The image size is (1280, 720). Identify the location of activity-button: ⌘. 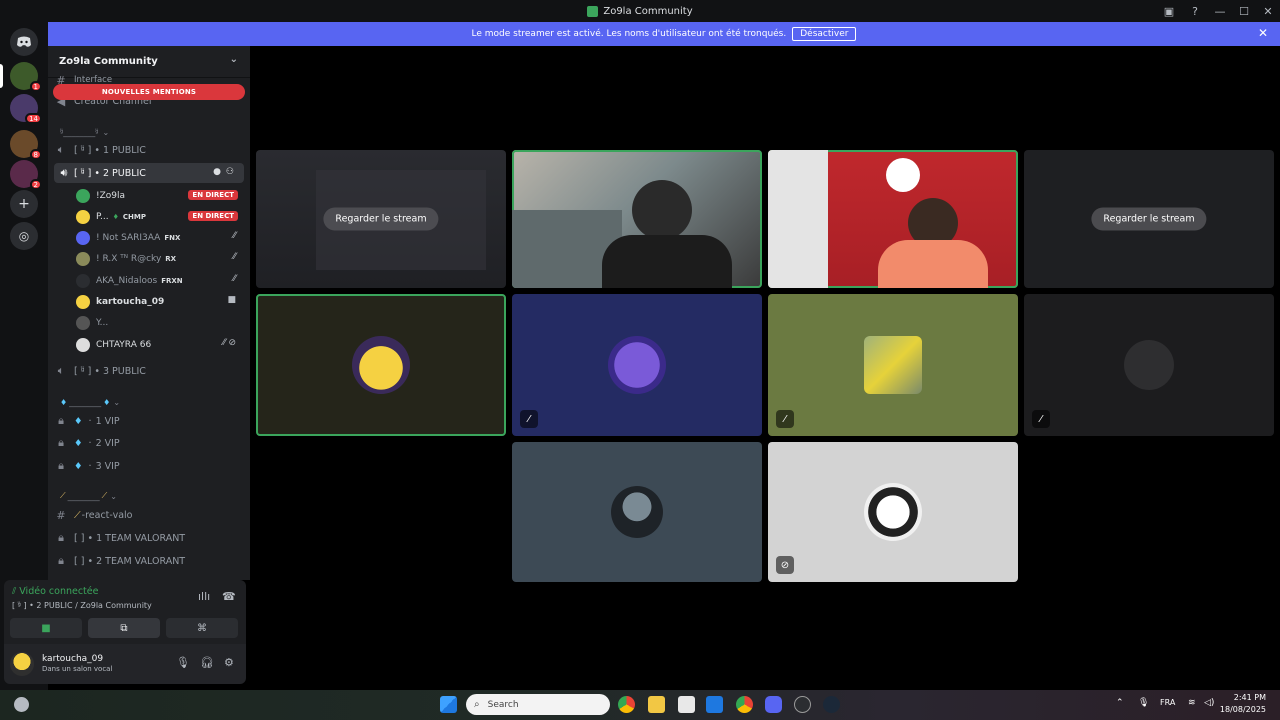
(202, 628).